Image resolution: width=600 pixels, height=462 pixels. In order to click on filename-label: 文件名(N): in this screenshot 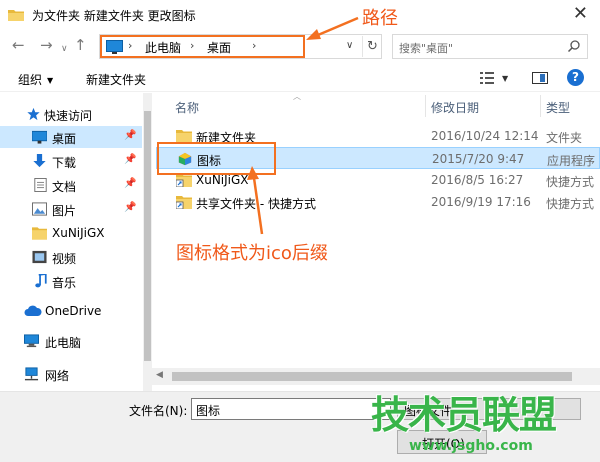, I will do `click(158, 411)`.